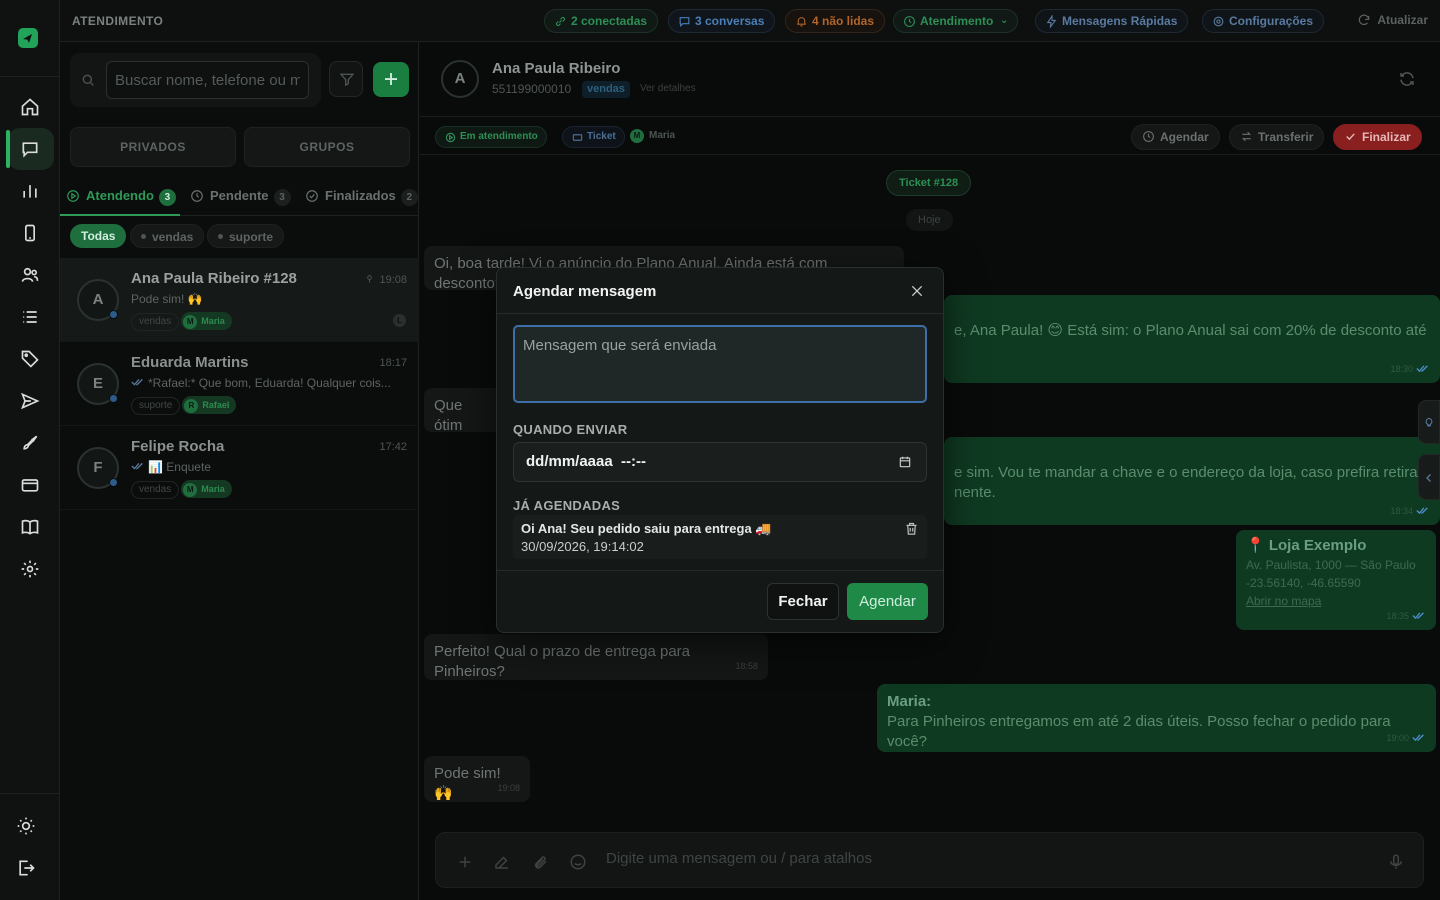 The width and height of the screenshot is (1440, 900). What do you see at coordinates (720, 462) in the screenshot?
I see `datetime-input: dd/mm/aaaa --:--` at bounding box center [720, 462].